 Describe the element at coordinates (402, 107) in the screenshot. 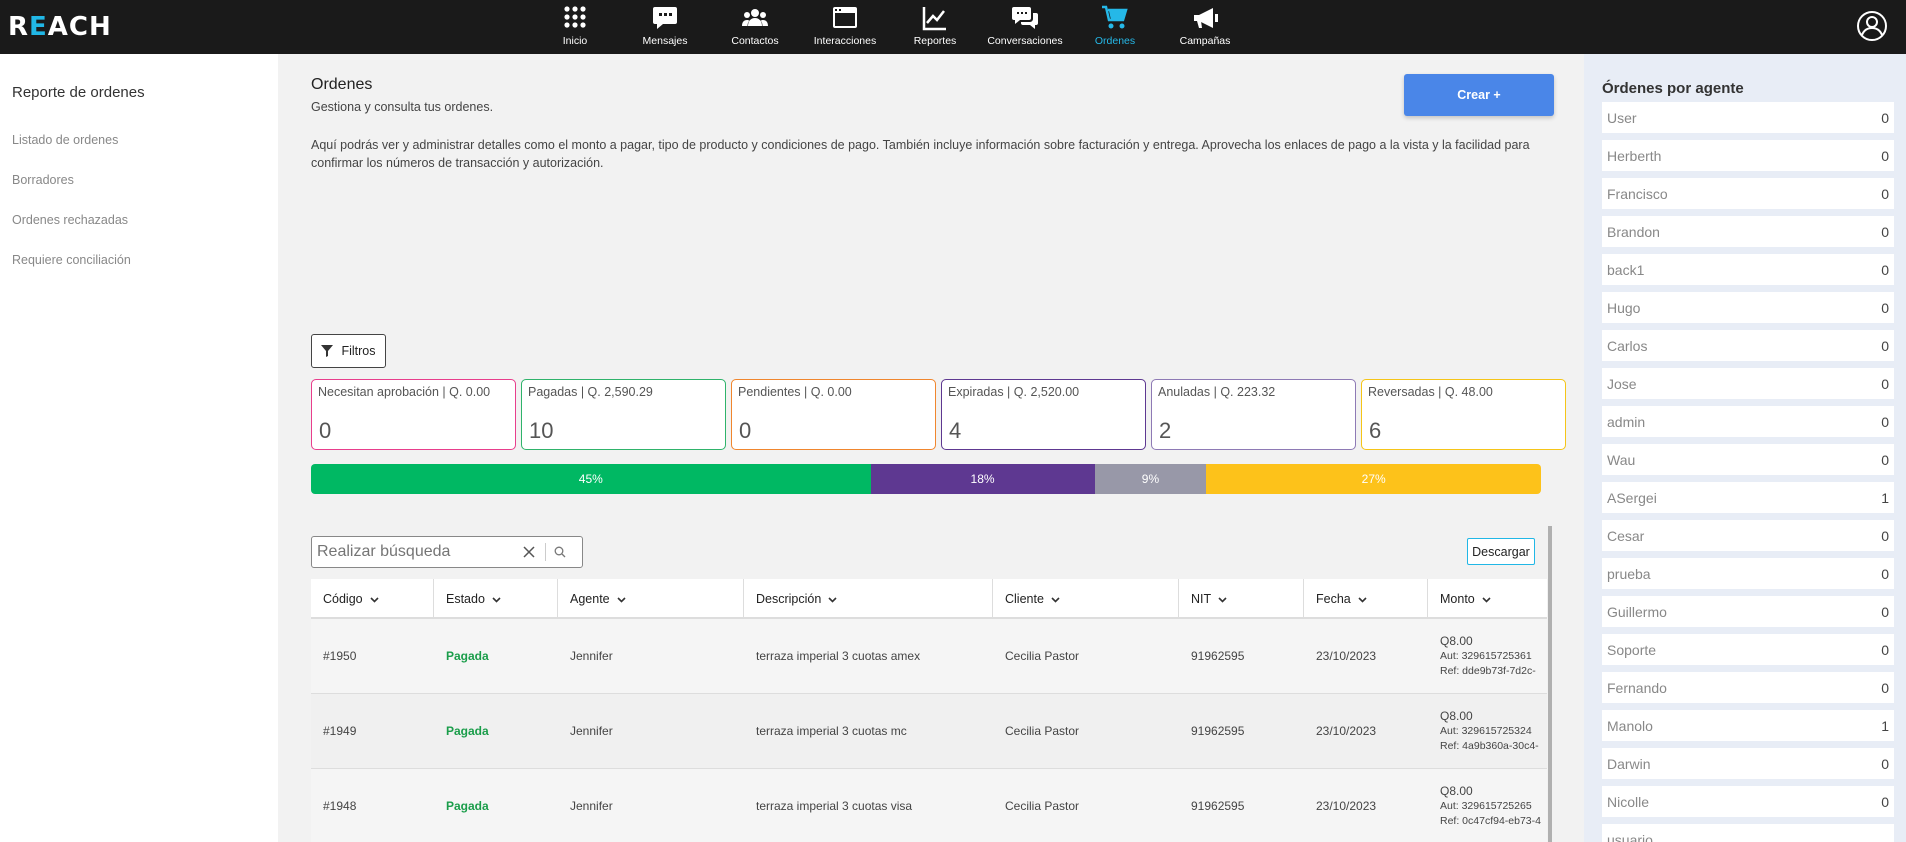

I see `page-subtitle: Gestiona y consulta tus ordenes.` at that location.